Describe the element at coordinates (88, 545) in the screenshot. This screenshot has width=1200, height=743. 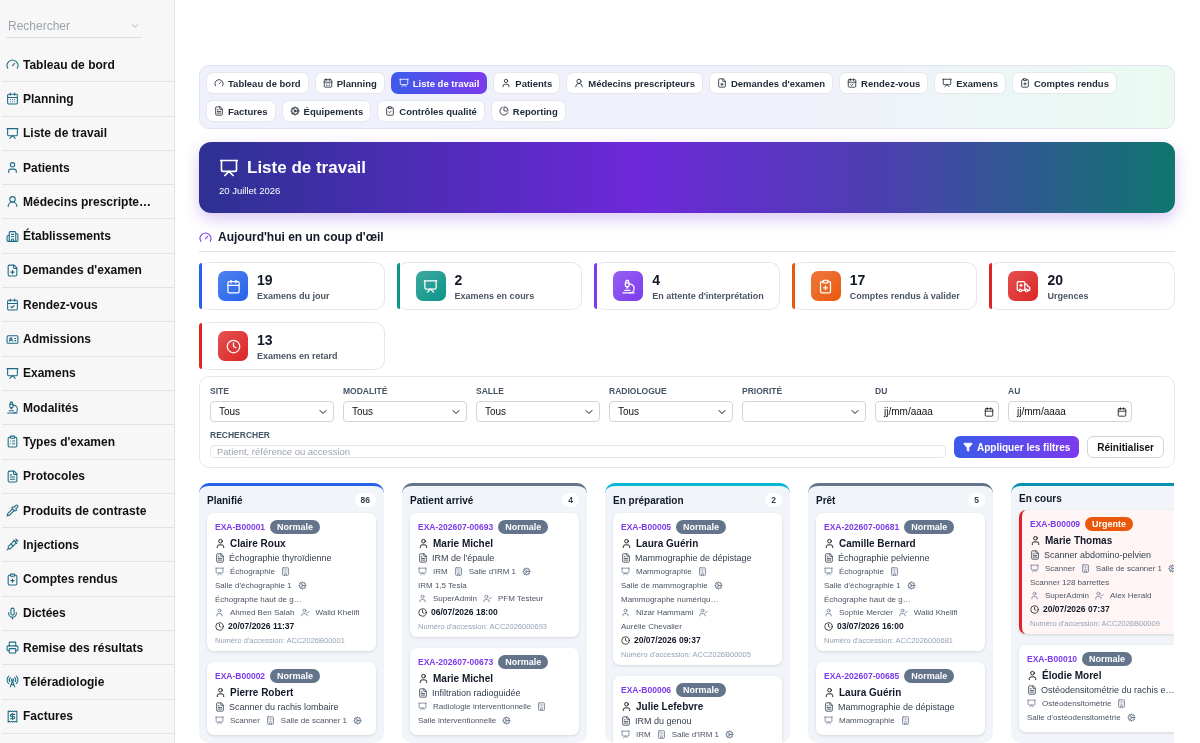
I see `sidebar-item: Injections` at that location.